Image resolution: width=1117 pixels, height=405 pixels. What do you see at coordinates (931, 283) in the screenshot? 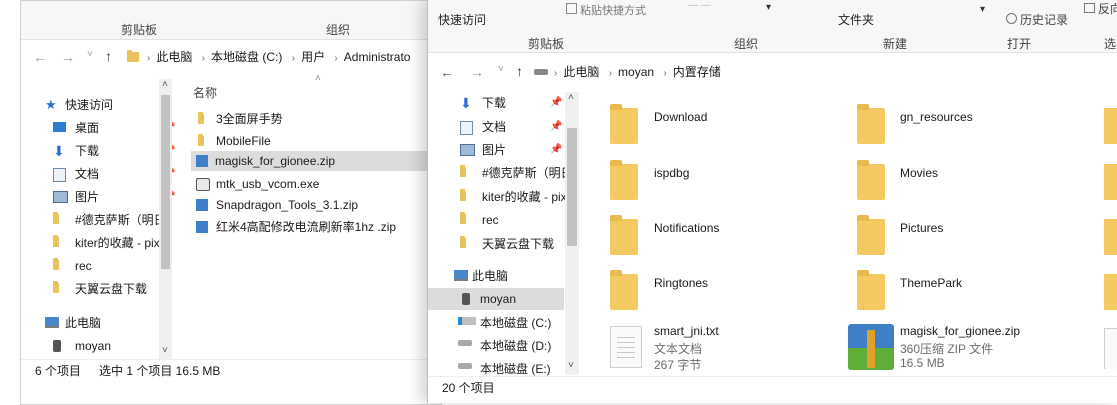
I see `tile-name: ThemePark` at bounding box center [931, 283].